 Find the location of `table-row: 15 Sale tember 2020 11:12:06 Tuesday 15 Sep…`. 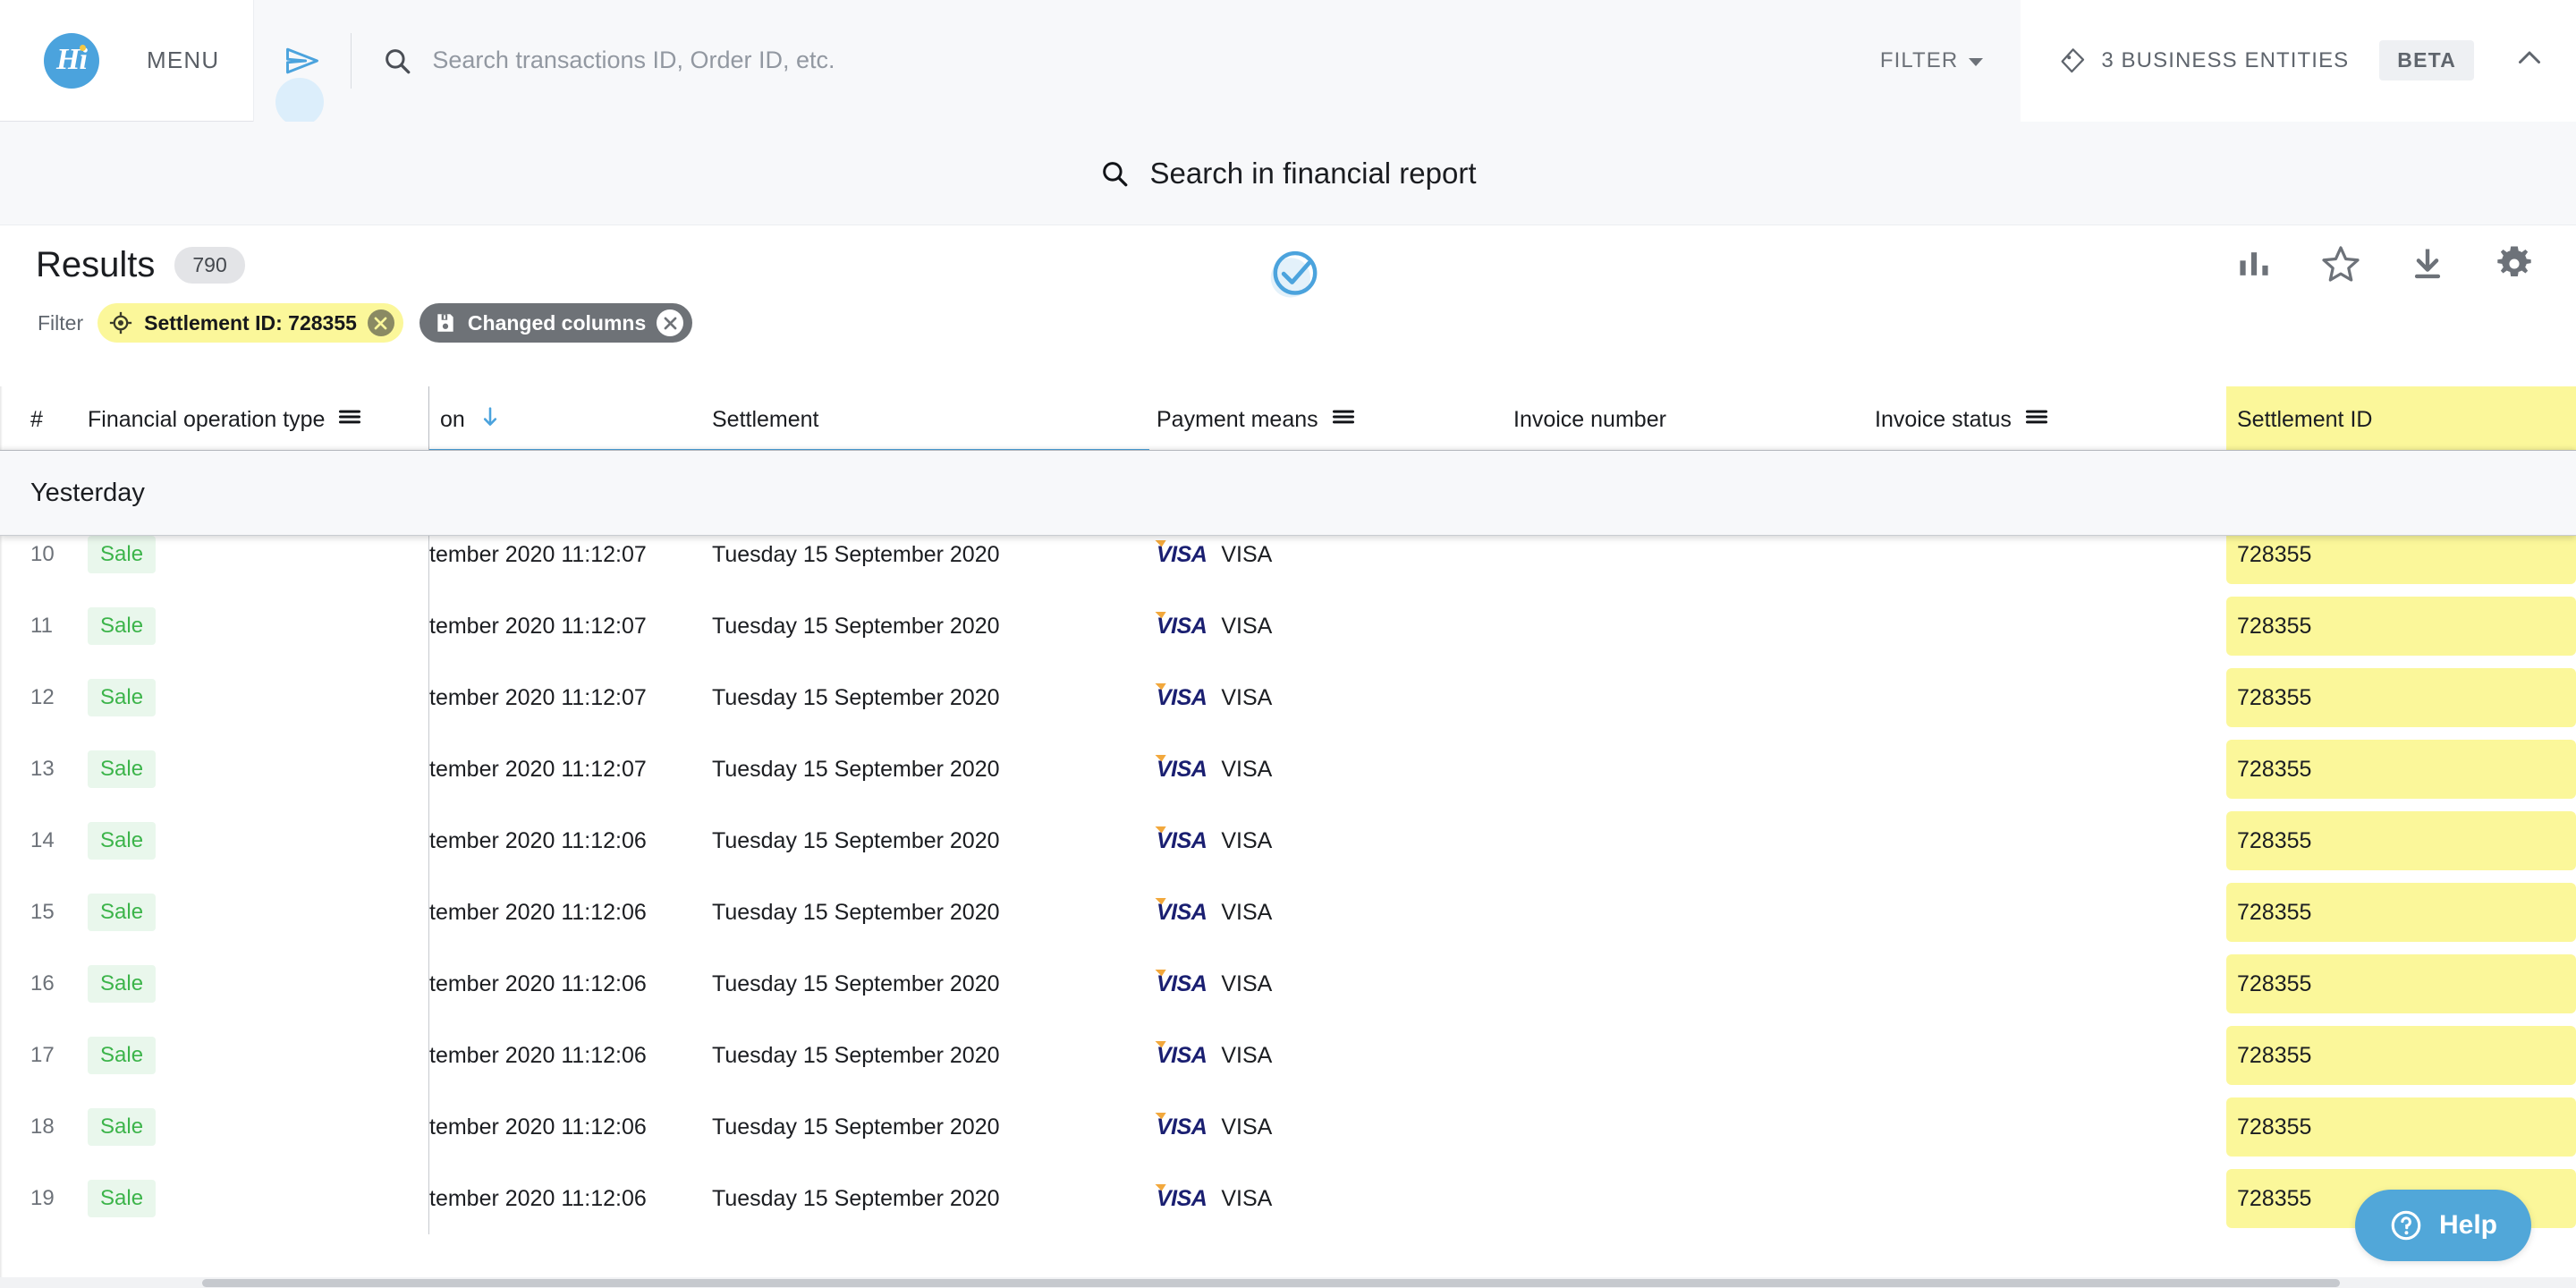

table-row: 15 Sale tember 2020 11:12:06 Tuesday 15 Sep… is located at coordinates (1288, 912).